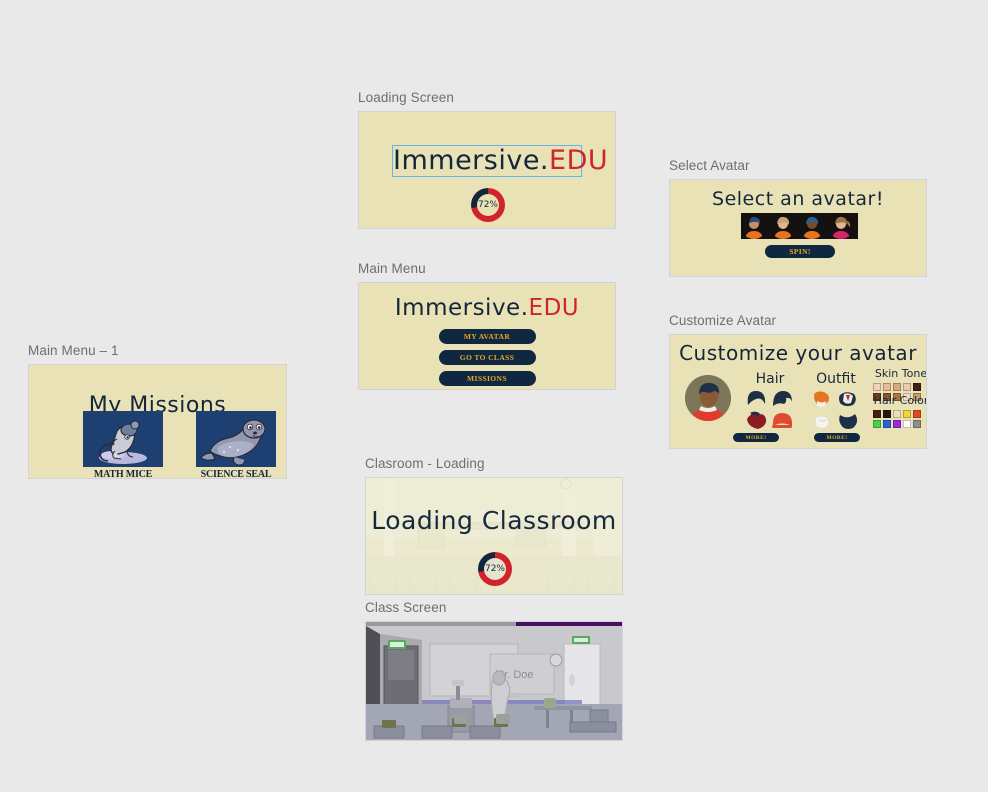  I want to click on panel-group-select-avatar: Select Avatar Select an avatar! SPIN!, so click(798, 217).